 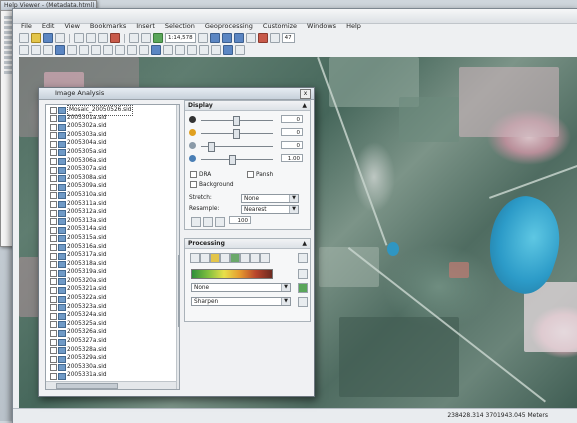 I want to click on scrollbar-thumb, so click(x=178, y=291).